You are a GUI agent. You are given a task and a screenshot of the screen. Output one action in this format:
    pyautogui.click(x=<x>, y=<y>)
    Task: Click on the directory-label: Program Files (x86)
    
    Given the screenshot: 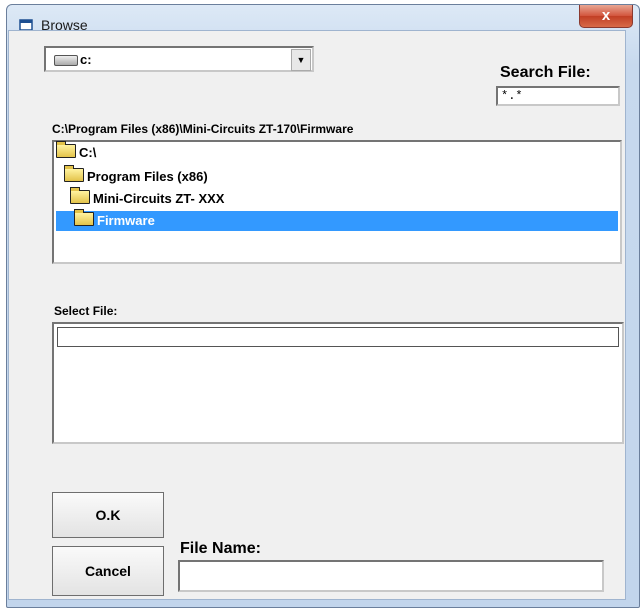 What is the action you would take?
    pyautogui.click(x=147, y=176)
    